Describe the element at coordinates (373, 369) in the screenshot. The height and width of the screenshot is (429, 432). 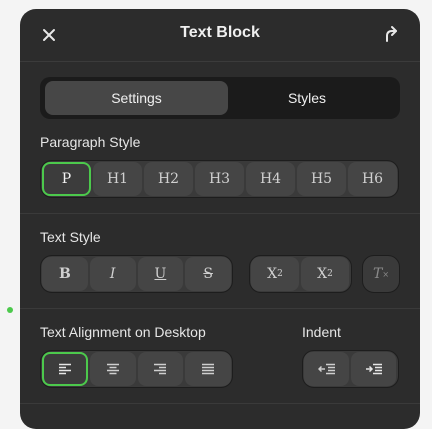
I see `indent-icon` at that location.